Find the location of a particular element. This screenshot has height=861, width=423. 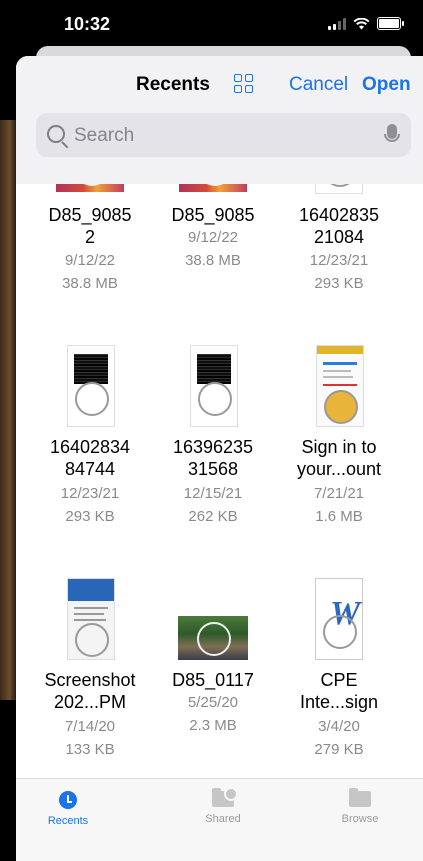

signal-icon is located at coordinates (337, 23).